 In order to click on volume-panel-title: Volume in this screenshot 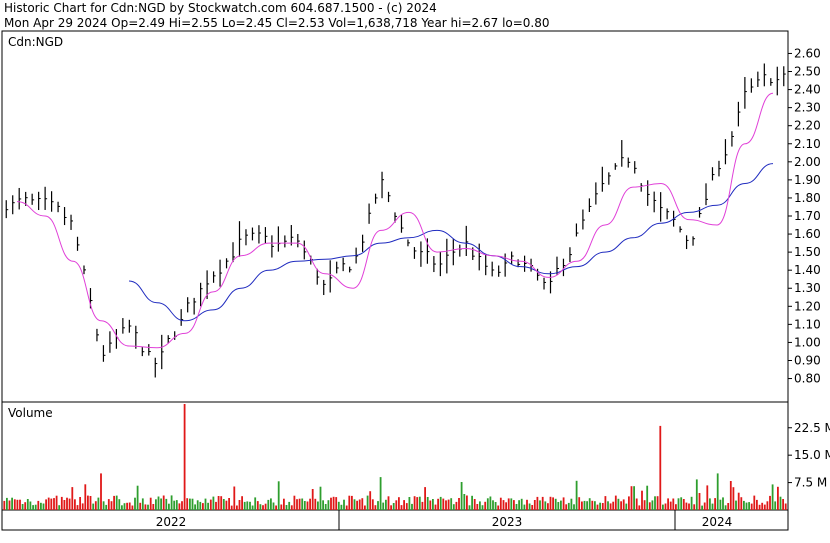, I will do `click(30, 413)`.